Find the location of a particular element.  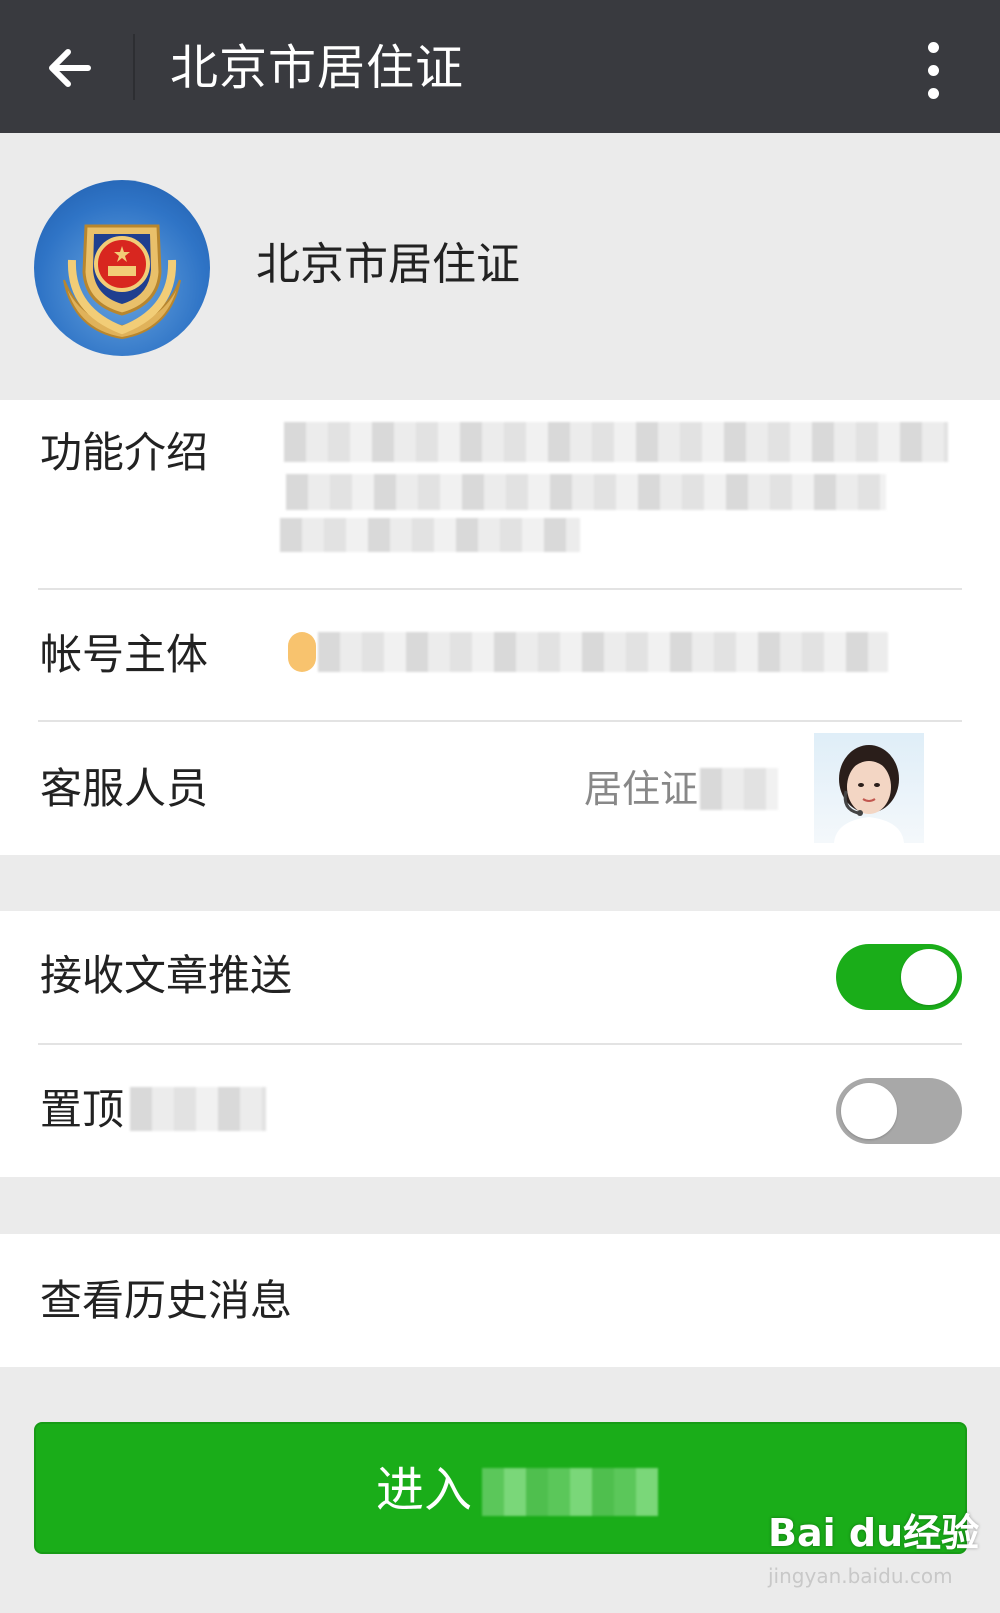

back-button is located at coordinates (70, 68).